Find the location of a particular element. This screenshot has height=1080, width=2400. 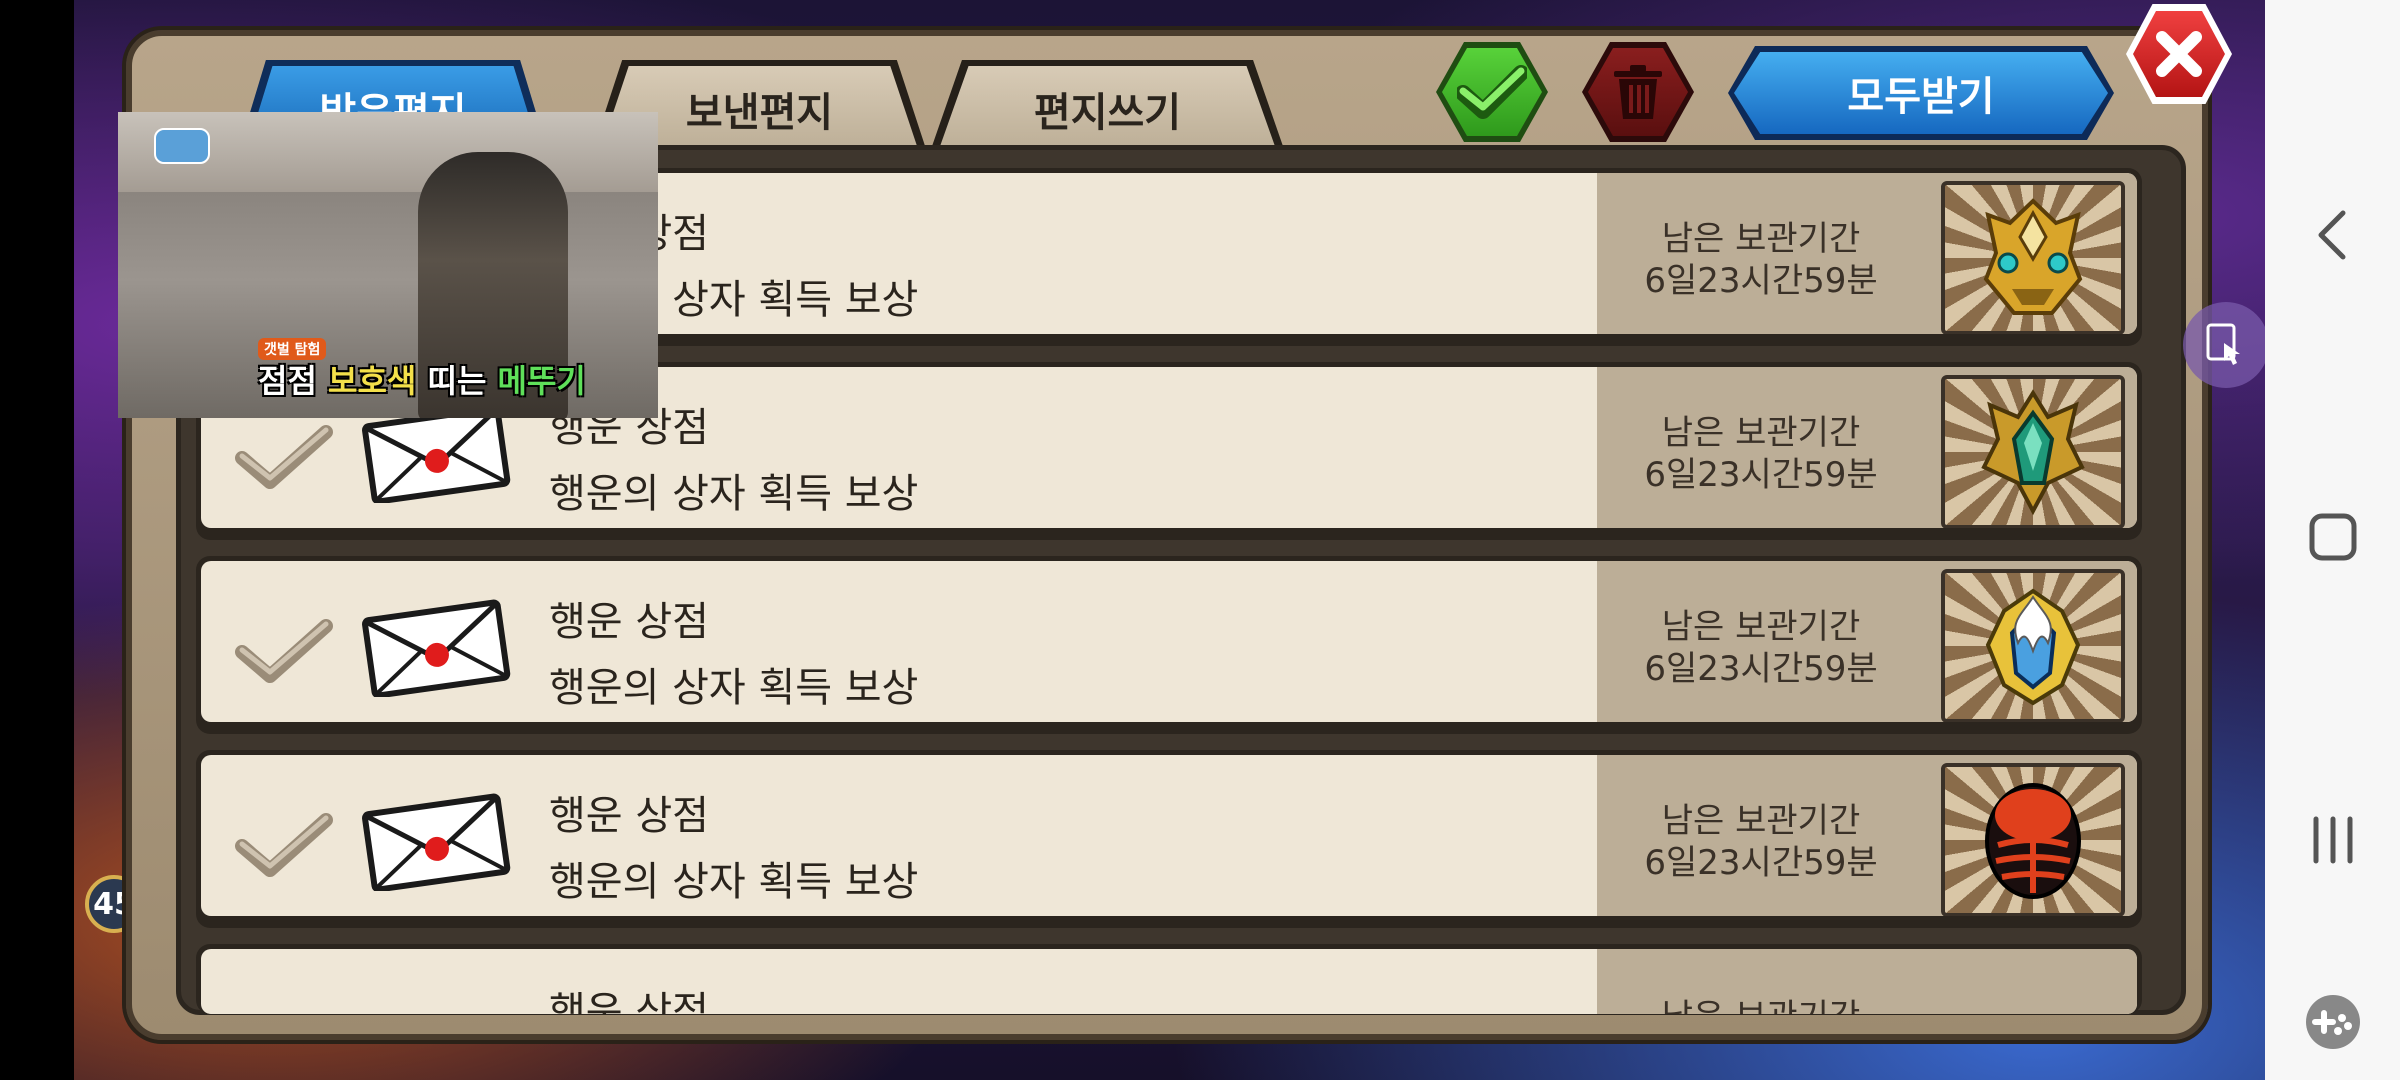

video-caption: 점점 보호색 띠는 메뚜기 is located at coordinates (422, 379).